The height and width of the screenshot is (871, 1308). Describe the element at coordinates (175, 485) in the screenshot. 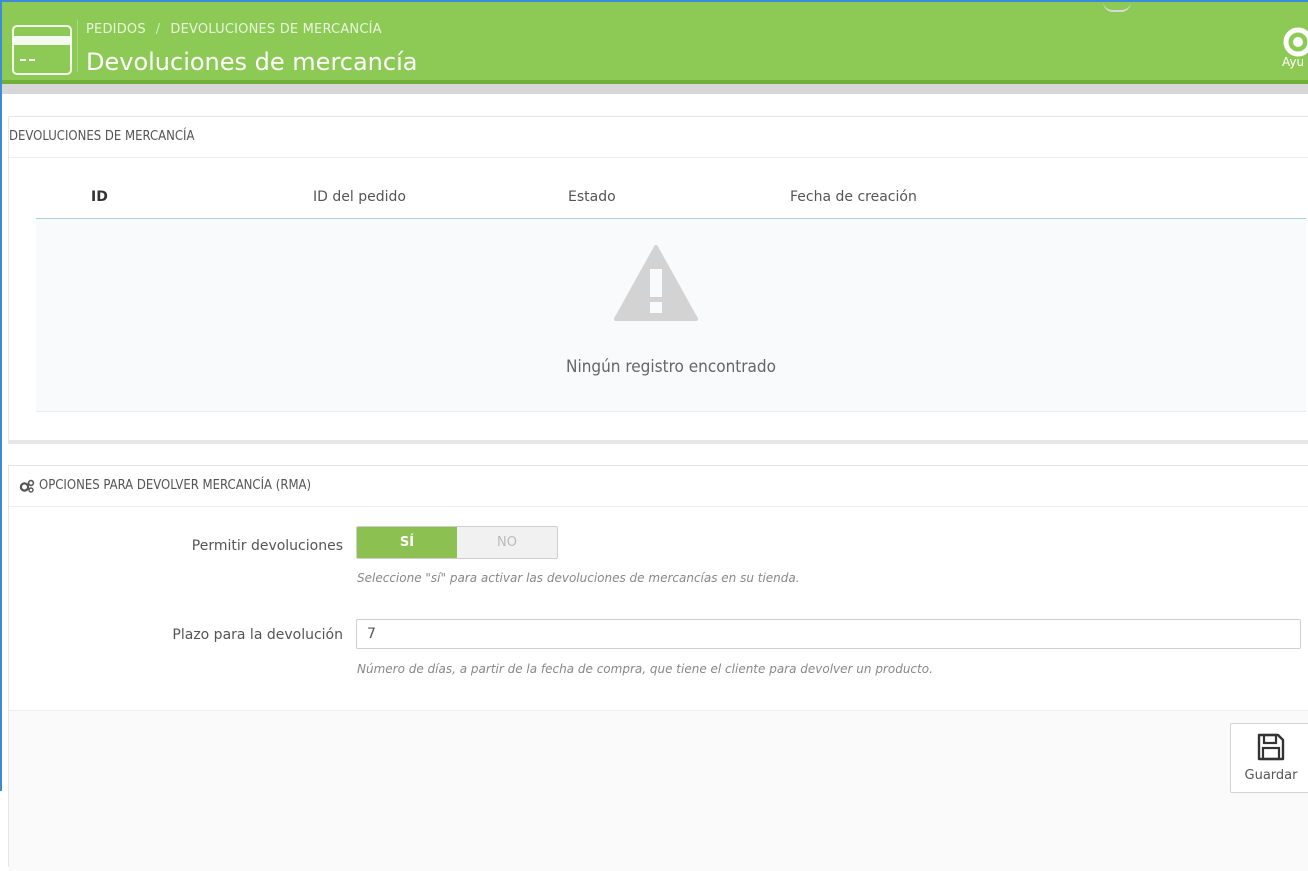

I see `options-panel-title: OPCIONES PARA DEVOLVER MERCANCÍA (RMA)` at that location.